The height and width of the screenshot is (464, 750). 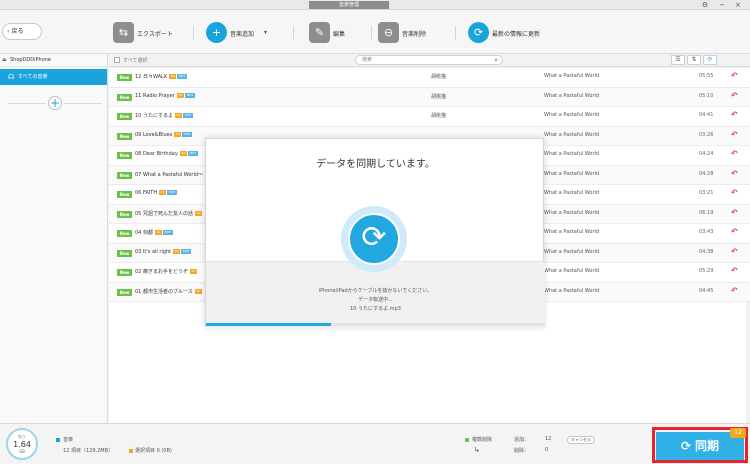 What do you see at coordinates (349, 5) in the screenshot?
I see `window-title: 音楽管理` at bounding box center [349, 5].